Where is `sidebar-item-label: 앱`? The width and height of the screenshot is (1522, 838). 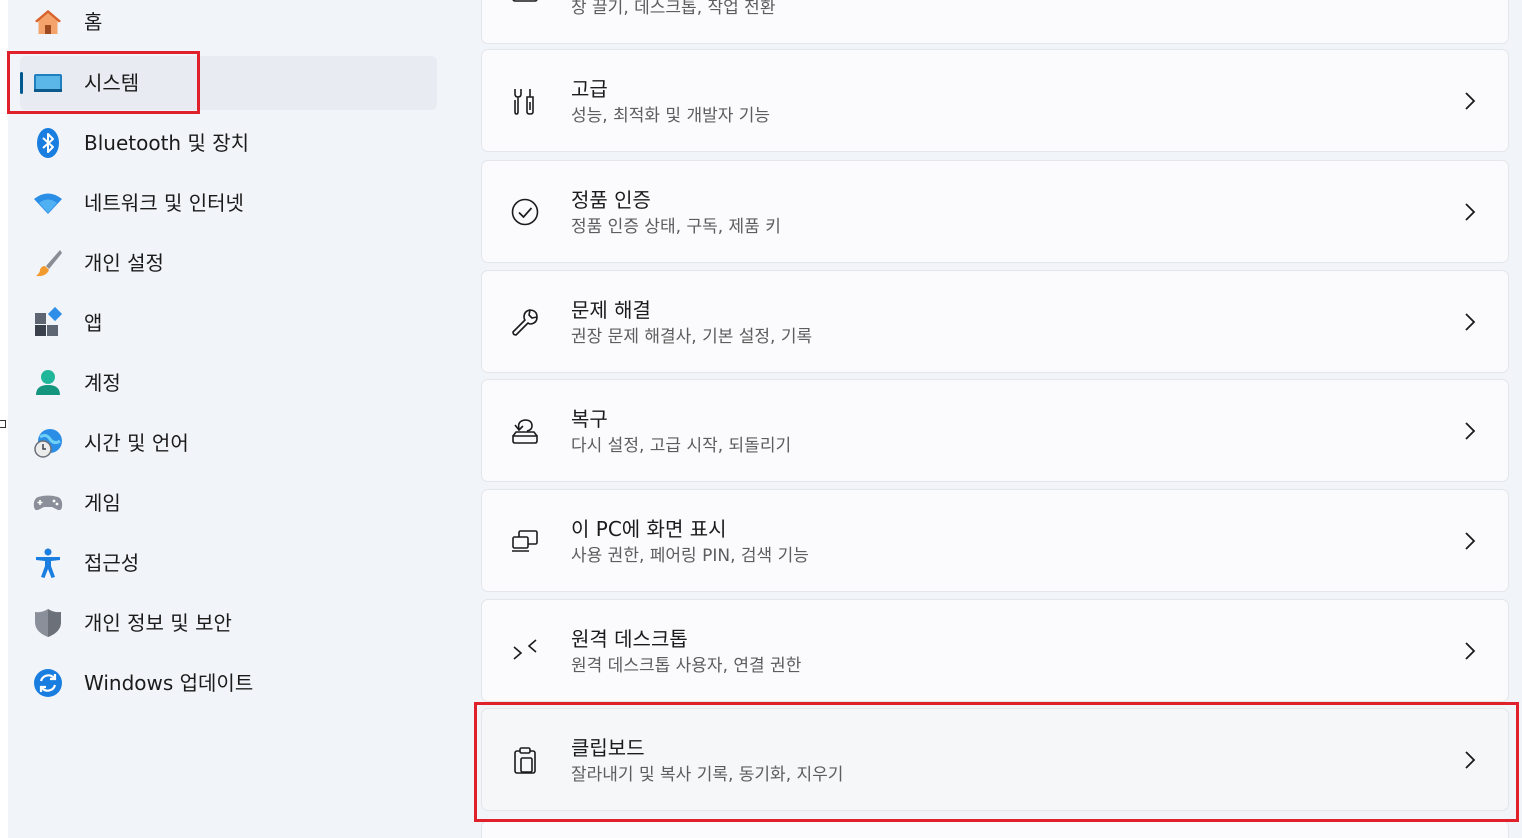 sidebar-item-label: 앱 is located at coordinates (93, 323).